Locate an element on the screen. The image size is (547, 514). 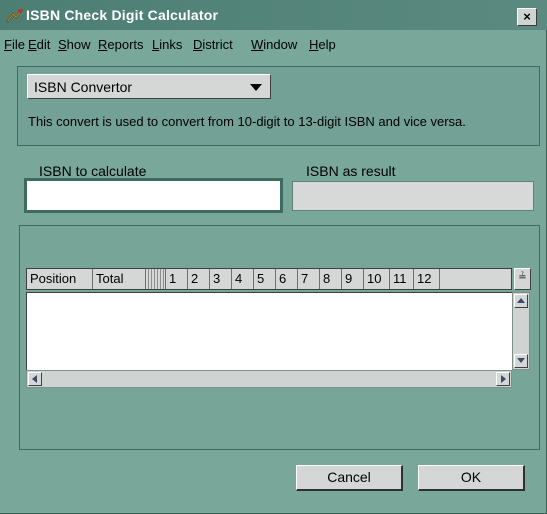
isbn-result-label: ISBN as result is located at coordinates (351, 171).